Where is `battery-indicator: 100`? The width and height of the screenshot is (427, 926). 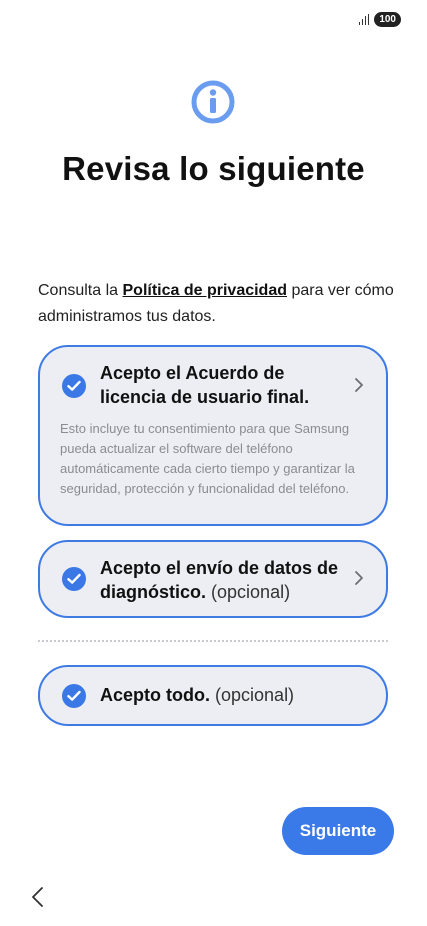 battery-indicator: 100 is located at coordinates (387, 19).